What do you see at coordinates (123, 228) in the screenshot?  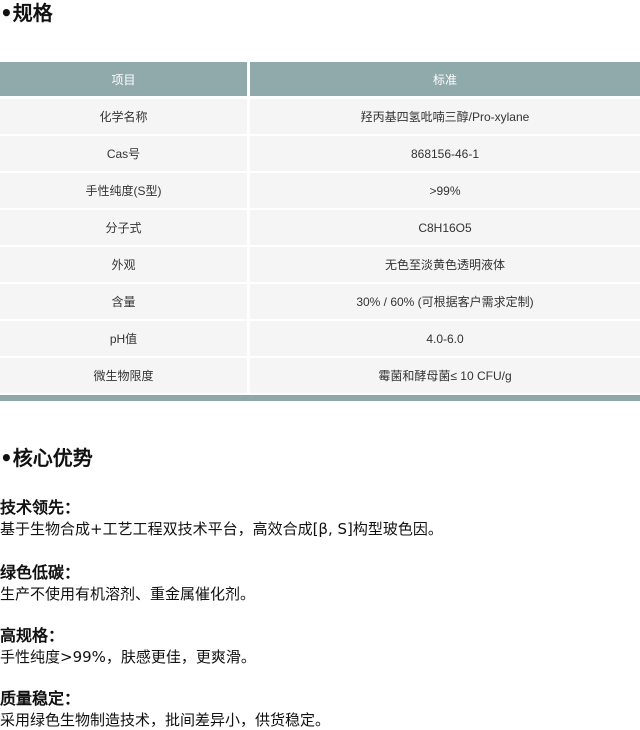 I see `row-label: 分子式` at bounding box center [123, 228].